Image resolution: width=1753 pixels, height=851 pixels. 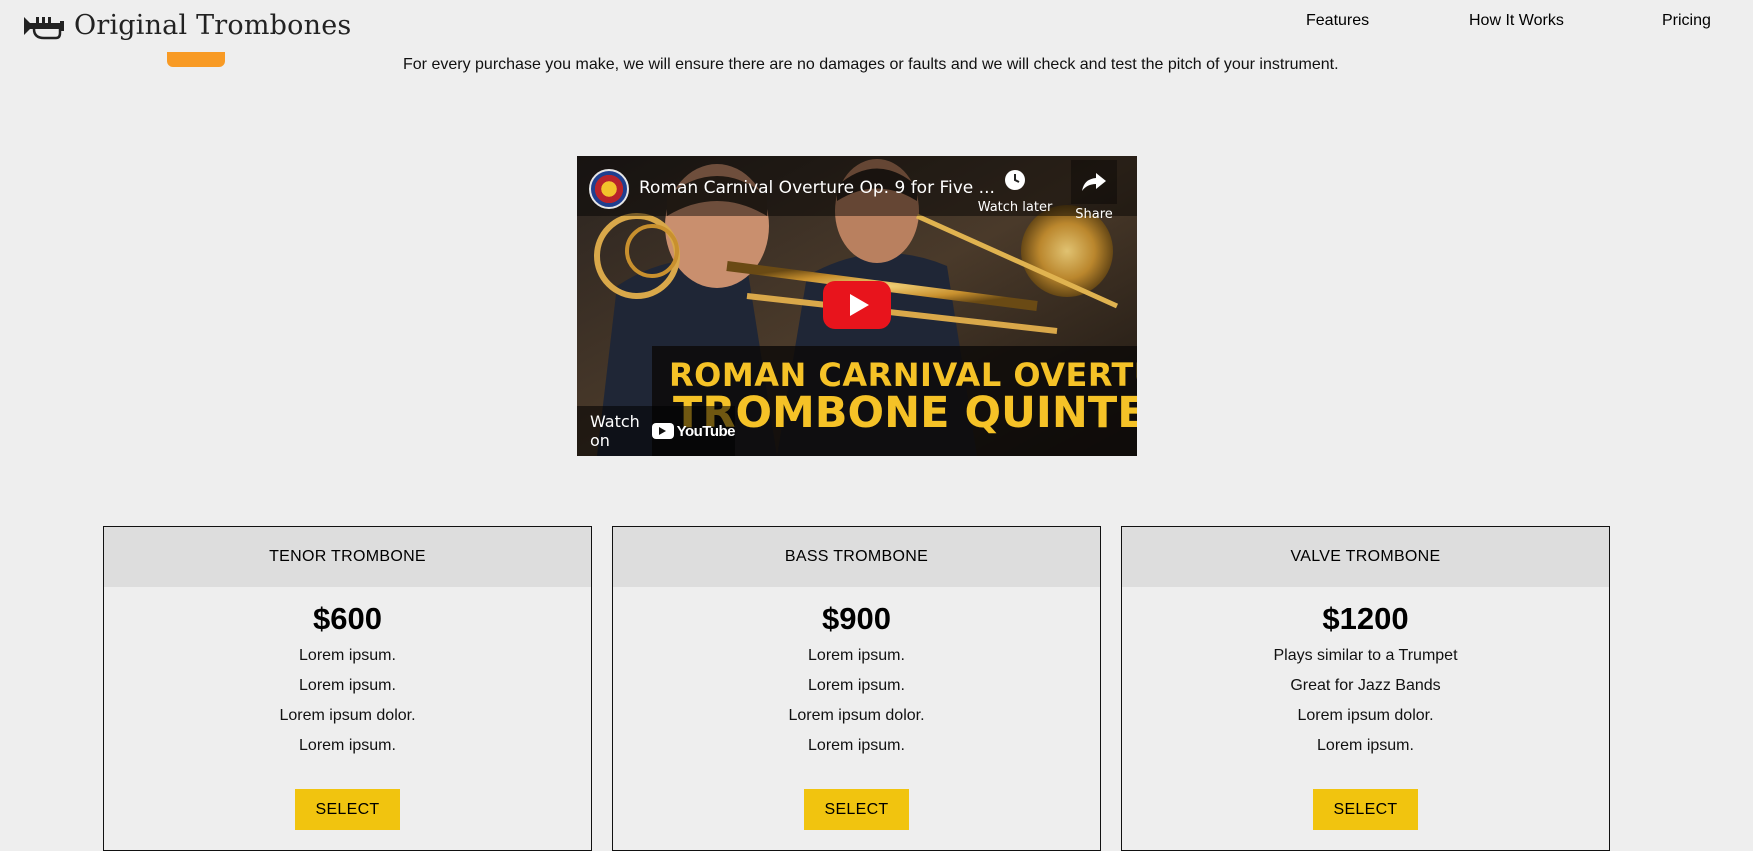 I want to click on youtube-logo: YouTube, so click(x=693, y=431).